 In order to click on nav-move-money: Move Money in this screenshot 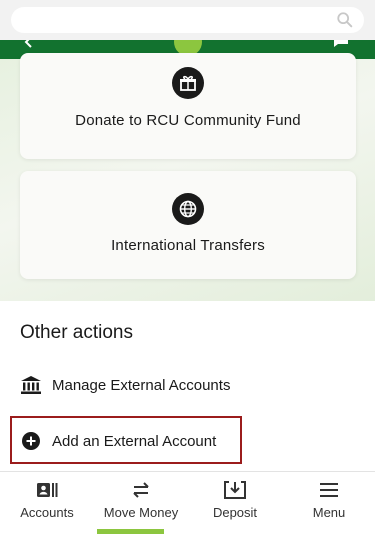, I will do `click(141, 503)`.